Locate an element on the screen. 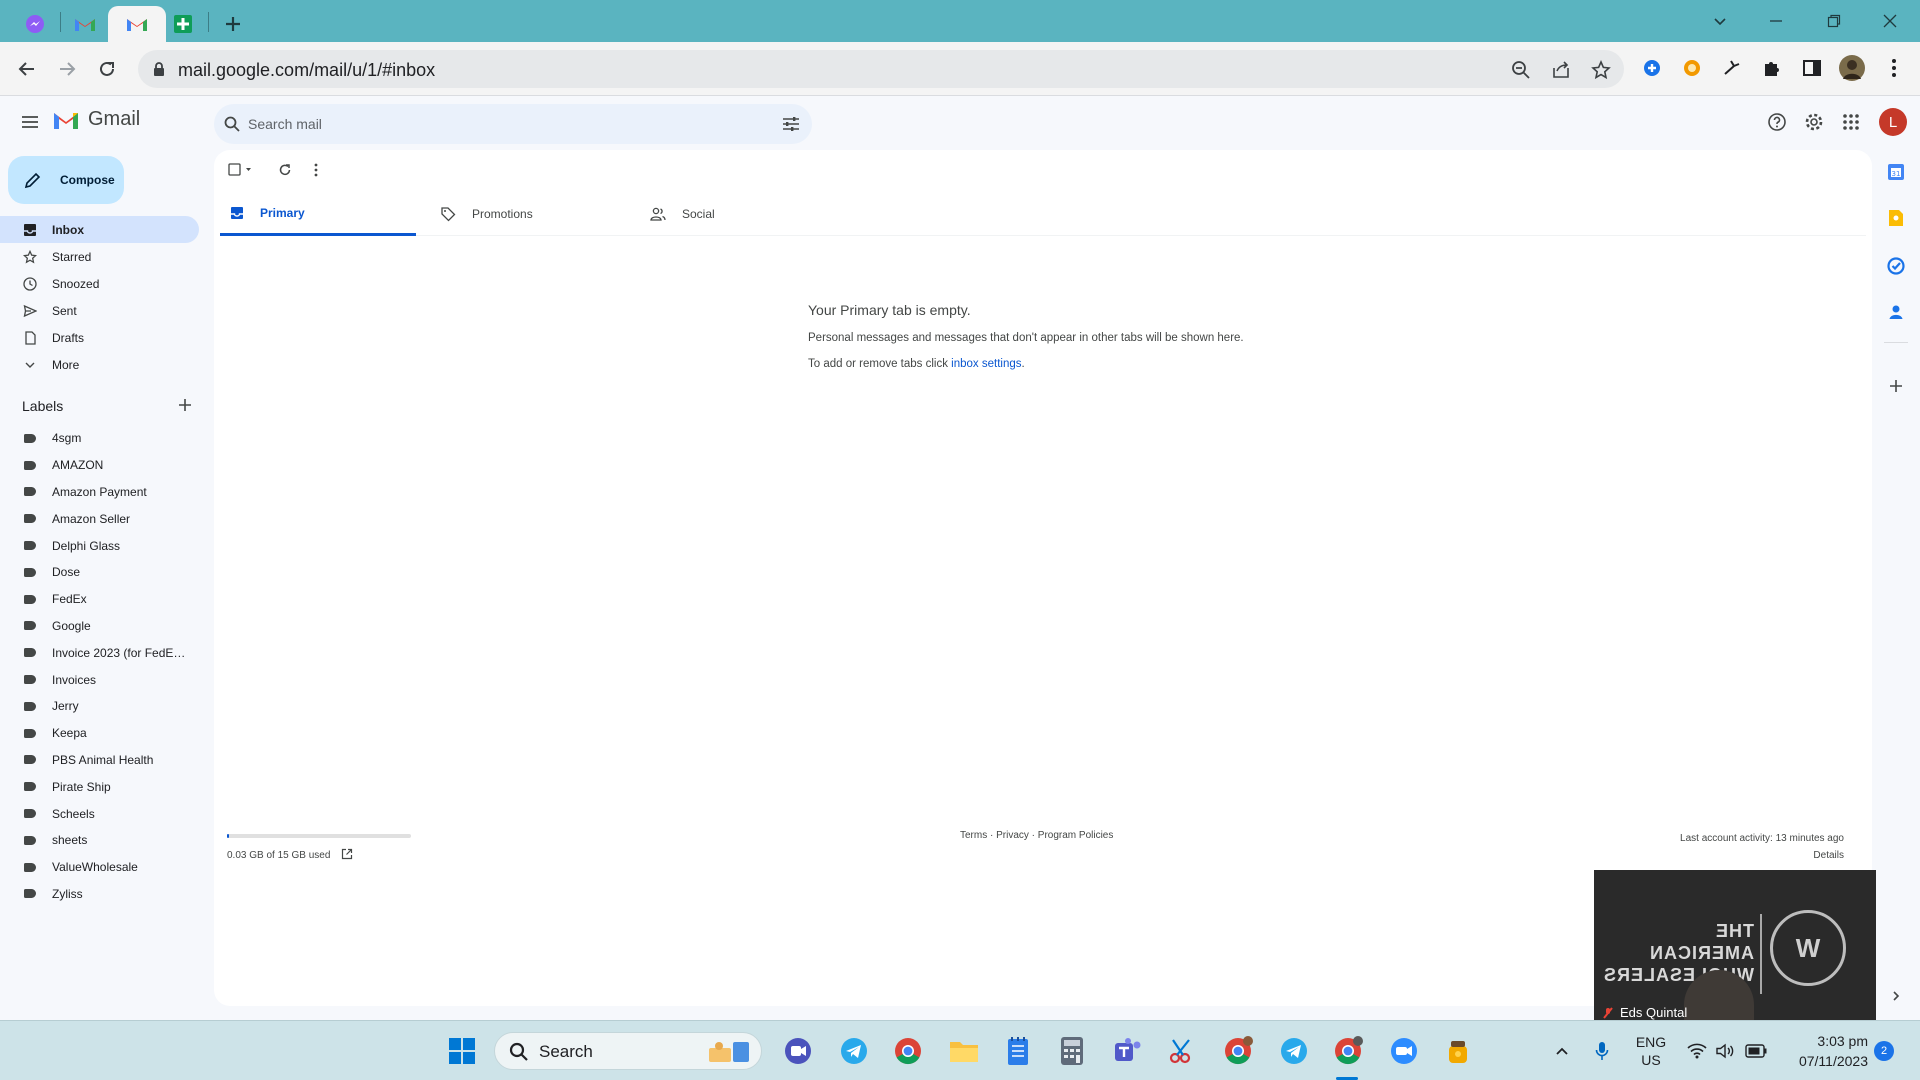 This screenshot has width=1920, height=1080. browser-menu-button is located at coordinates (1894, 68).